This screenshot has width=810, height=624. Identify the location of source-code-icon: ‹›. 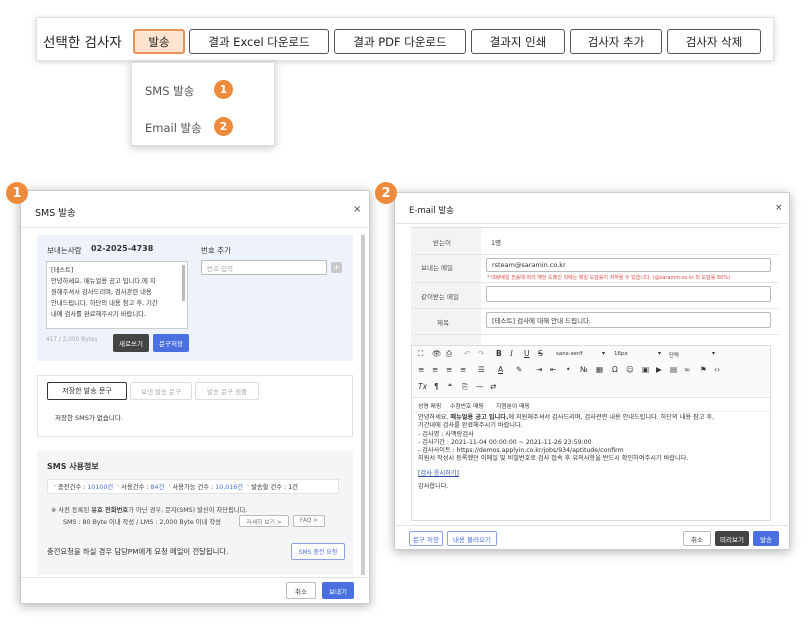
(717, 369).